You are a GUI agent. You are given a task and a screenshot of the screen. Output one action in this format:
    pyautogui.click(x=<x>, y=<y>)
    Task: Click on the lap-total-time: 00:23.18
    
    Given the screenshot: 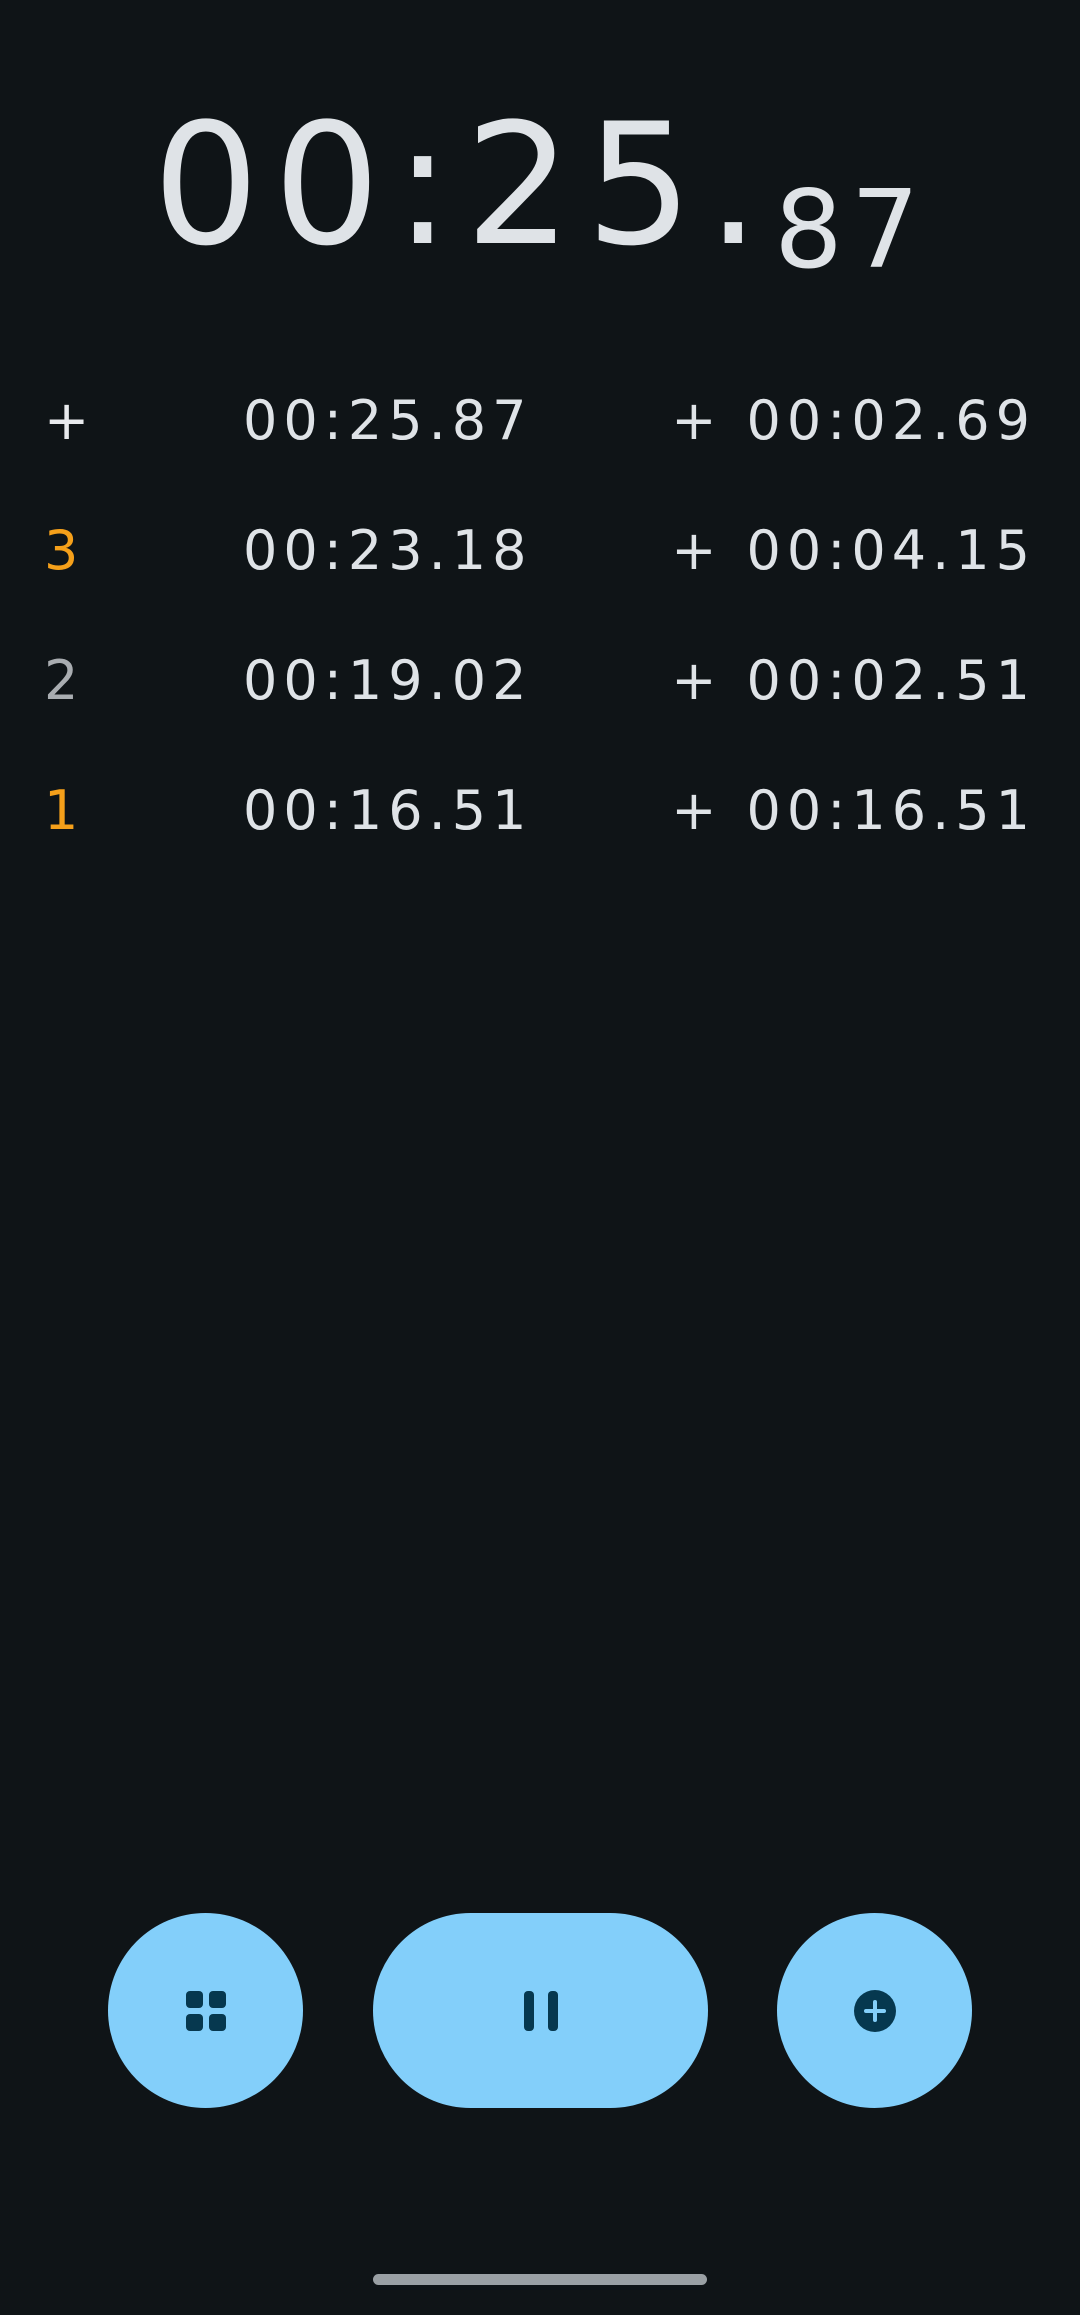 What is the action you would take?
    pyautogui.click(x=388, y=550)
    